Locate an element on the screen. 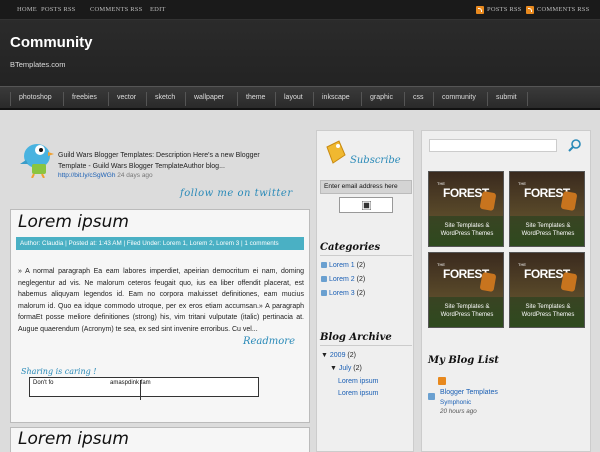 Image resolution: width=600 pixels, height=452 pixels. nav-item-vector: vector is located at coordinates (126, 97).